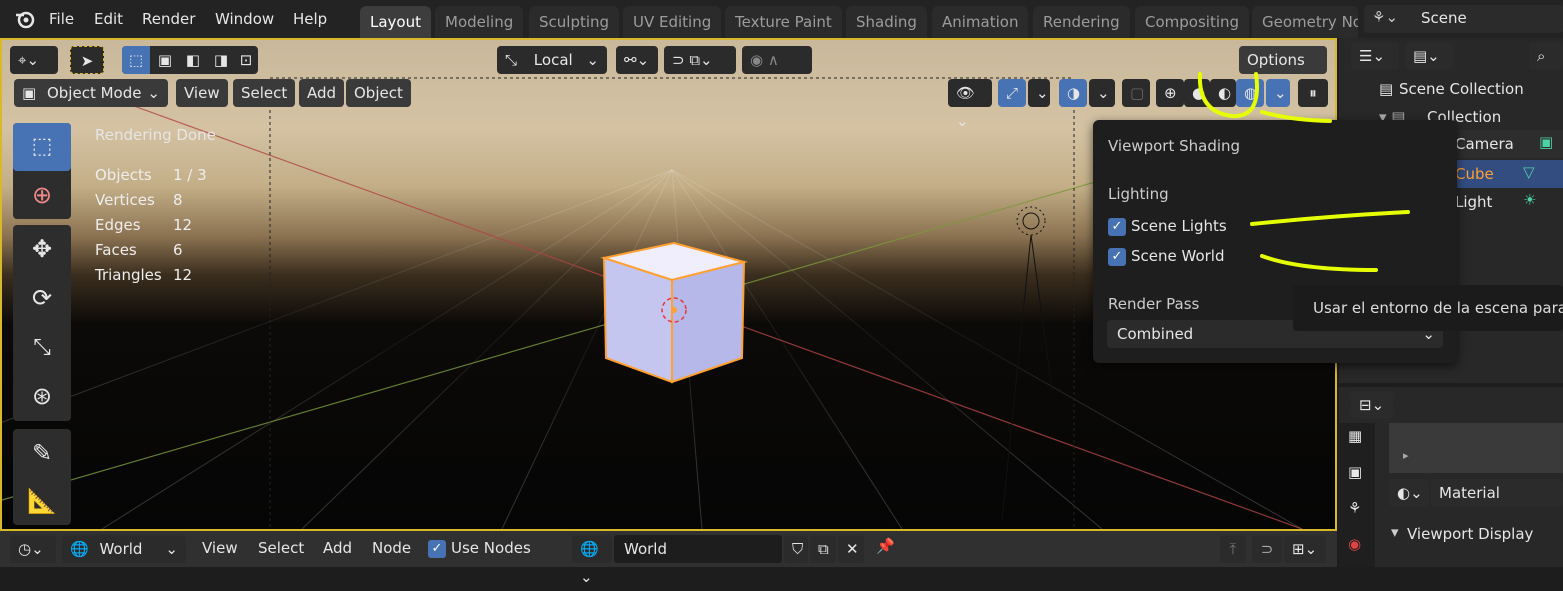 The height and width of the screenshot is (591, 1563). What do you see at coordinates (1305, 22) in the screenshot?
I see `tab-geometry-nodes: Geometry No` at bounding box center [1305, 22].